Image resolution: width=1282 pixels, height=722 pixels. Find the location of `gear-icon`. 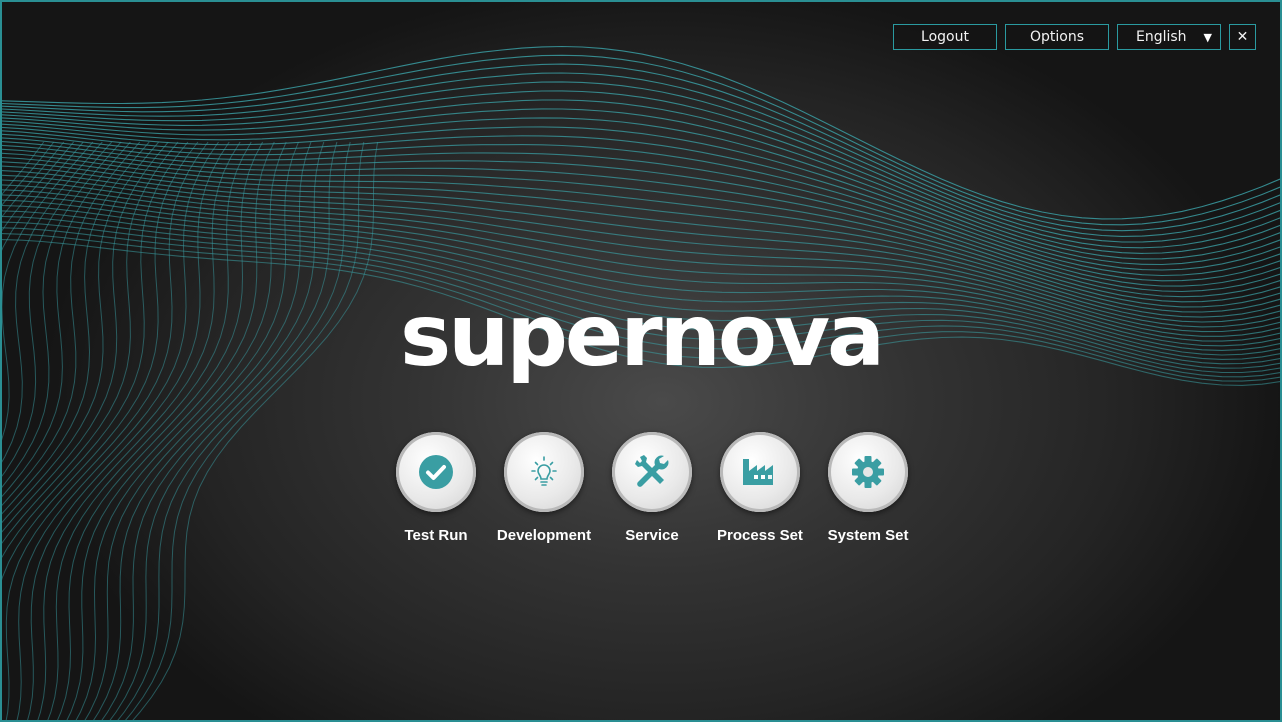

gear-icon is located at coordinates (868, 472).